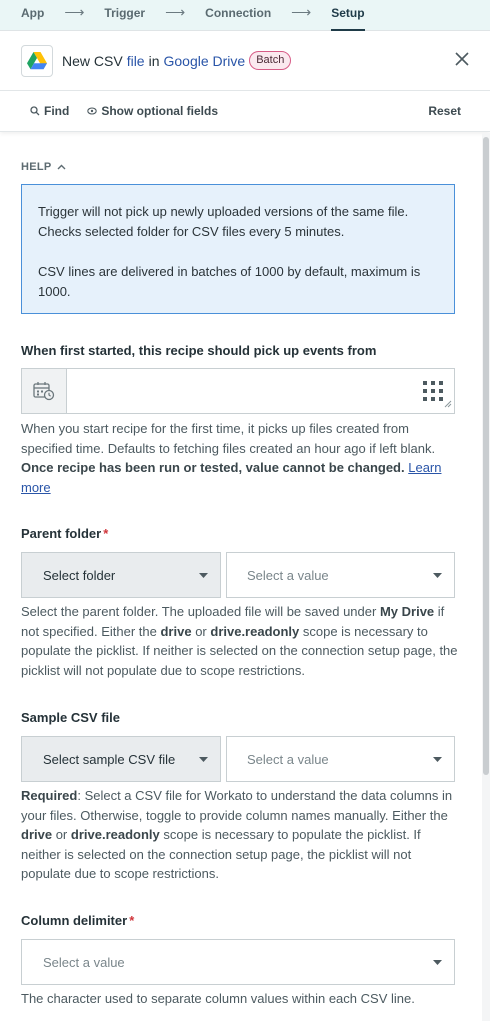 This screenshot has height=1021, width=490. Describe the element at coordinates (159, 111) in the screenshot. I see `show-optional-label: Show optional fields` at that location.